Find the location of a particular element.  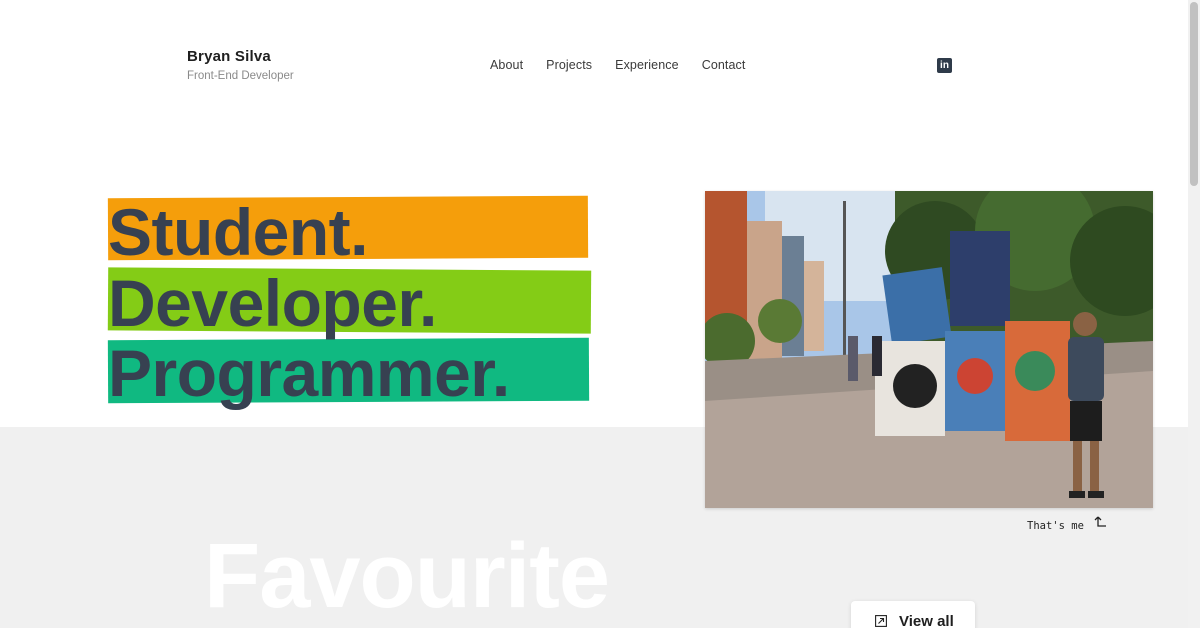

main-nav: About Projects Experience Contact is located at coordinates (629, 65).